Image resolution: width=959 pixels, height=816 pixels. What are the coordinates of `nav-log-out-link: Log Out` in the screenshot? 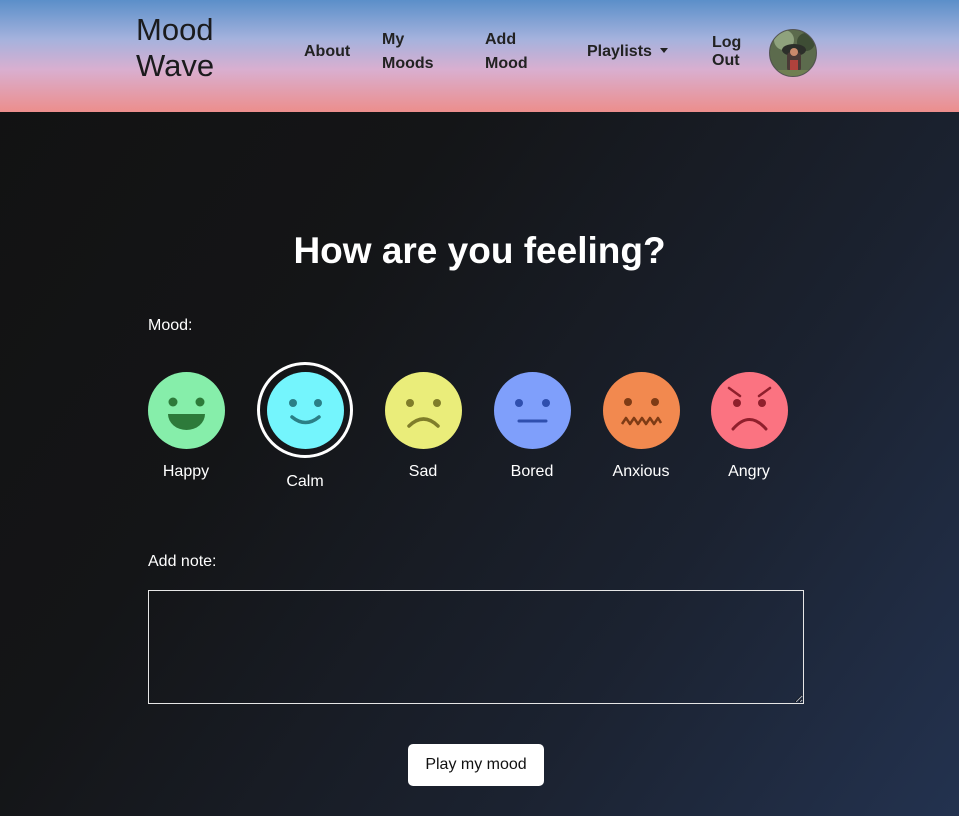 It's located at (730, 52).